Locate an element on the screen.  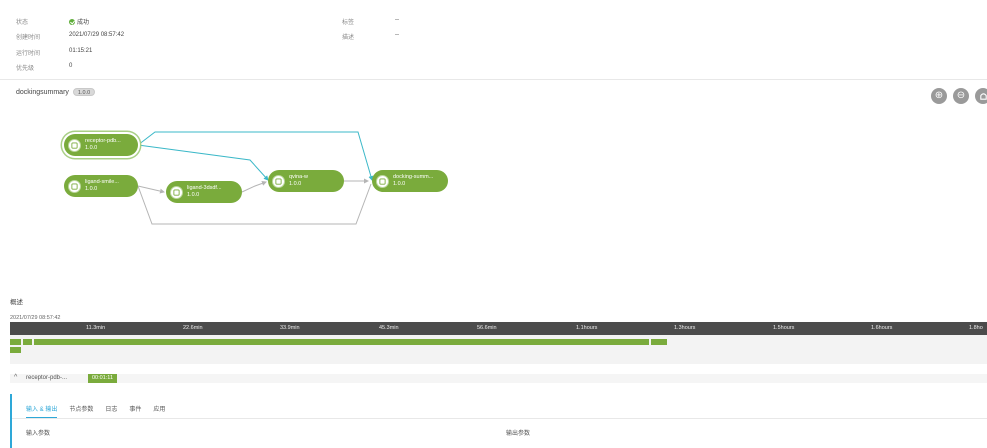
node-label: ligand-3dsdf... 1.0.0 is located at coordinates (204, 192).